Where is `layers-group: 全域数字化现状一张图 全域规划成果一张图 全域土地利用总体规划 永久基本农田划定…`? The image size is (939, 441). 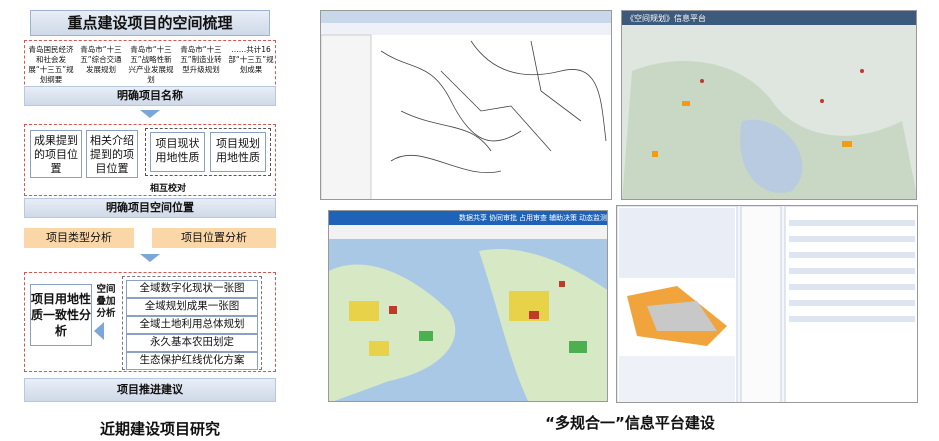 layers-group: 全域数字化现状一张图 全域规划成果一张图 全域土地利用总体规划 永久基本农田划定… is located at coordinates (192, 323).